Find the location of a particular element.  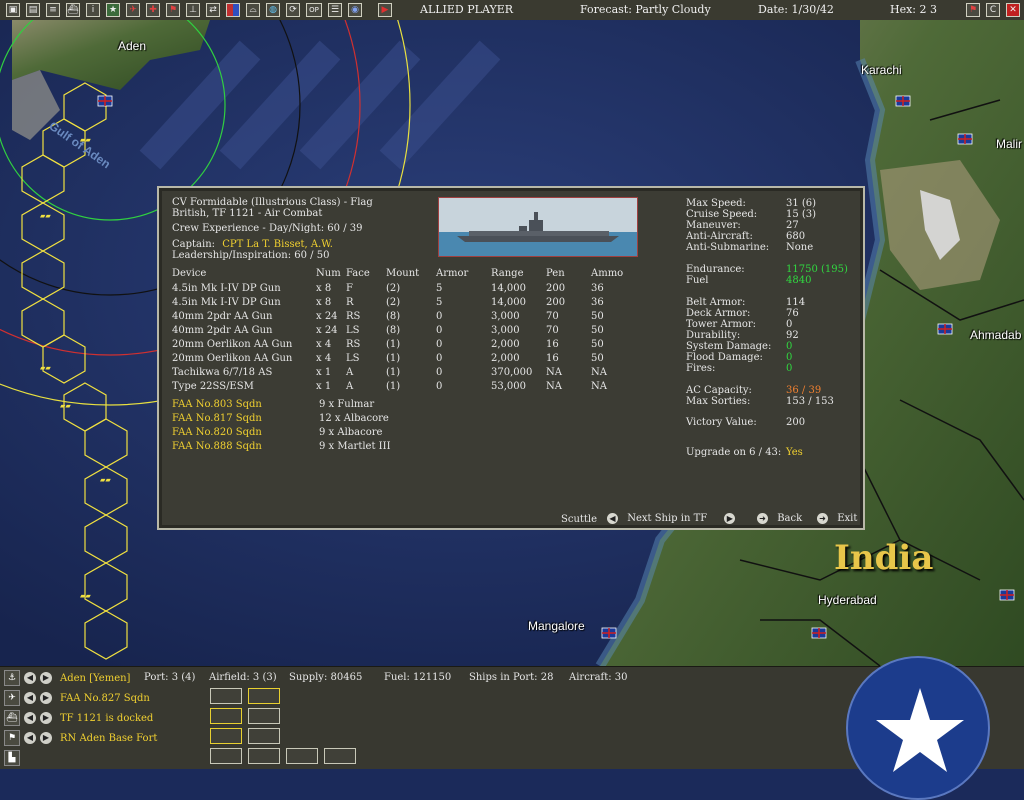

map-label-malir: Malir is located at coordinates (1009, 144).